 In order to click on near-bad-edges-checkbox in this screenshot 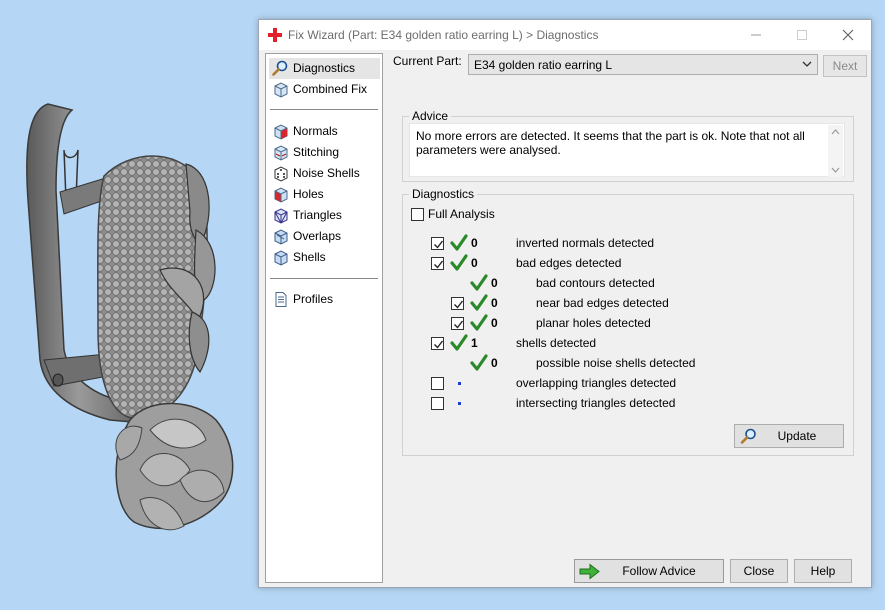, I will do `click(457, 303)`.